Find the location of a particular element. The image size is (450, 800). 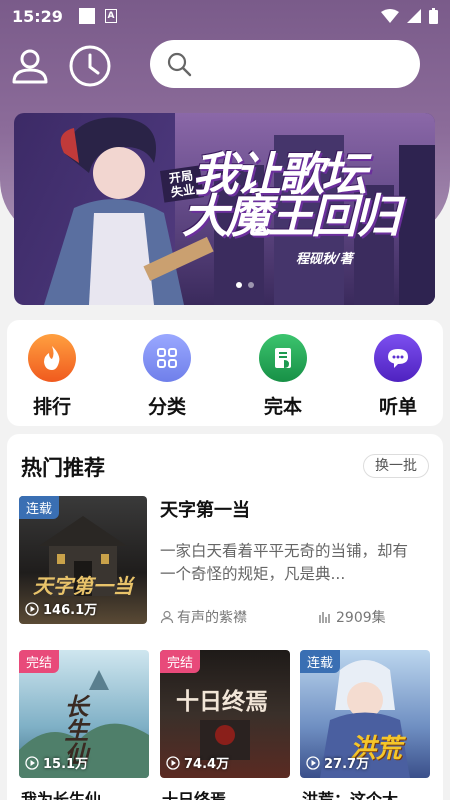

play-count-value: 15.1万 is located at coordinates (66, 764).